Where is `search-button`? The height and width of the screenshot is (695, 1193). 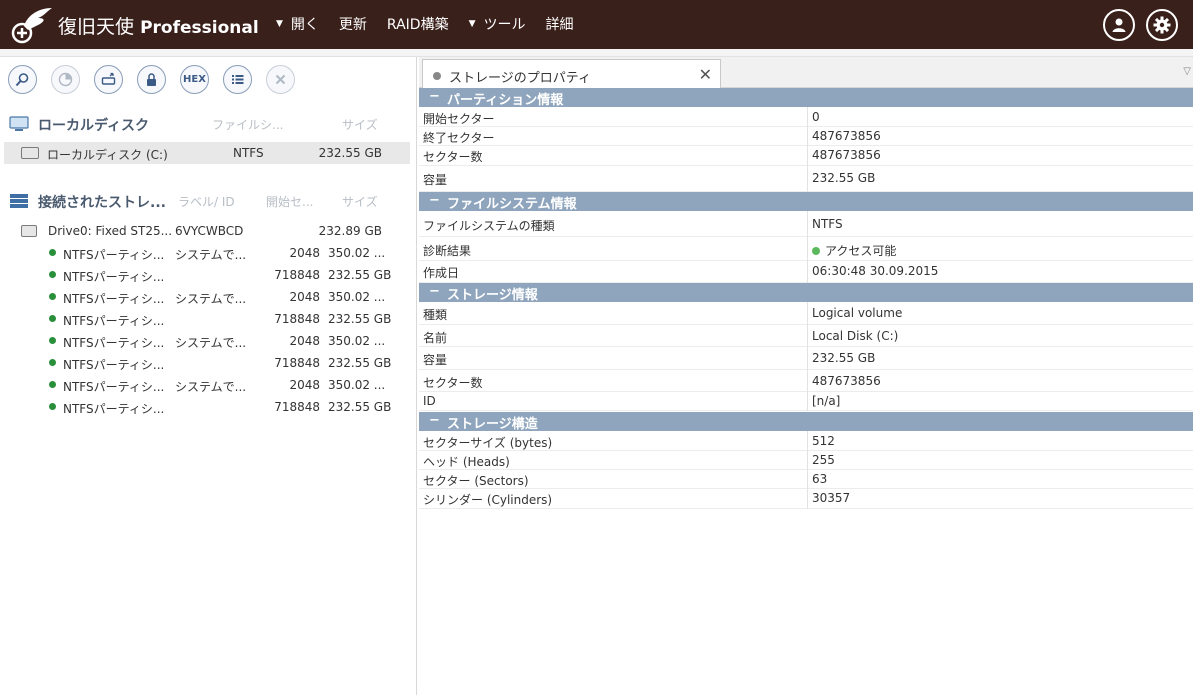 search-button is located at coordinates (22, 79).